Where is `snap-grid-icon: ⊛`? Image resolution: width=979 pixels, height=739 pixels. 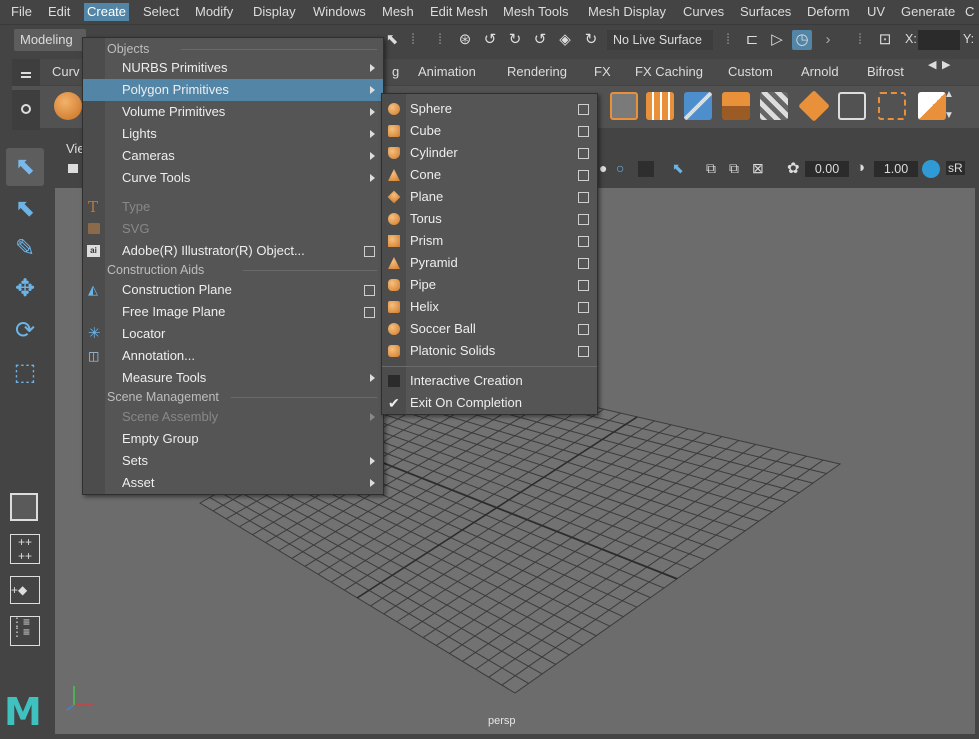
snap-grid-icon: ⊛ is located at coordinates (465, 40).